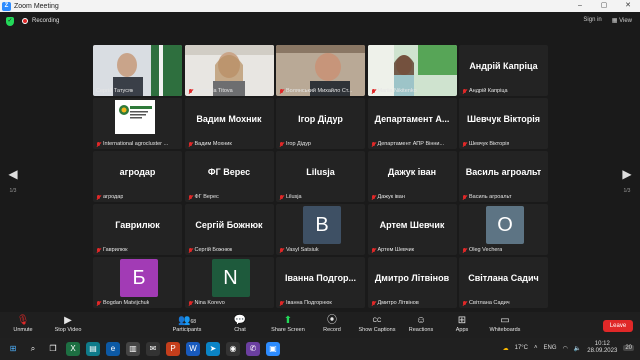  I want to click on tile-bogdan-matvijchuk: Б Bogdan Matvijchuk, so click(137, 282).